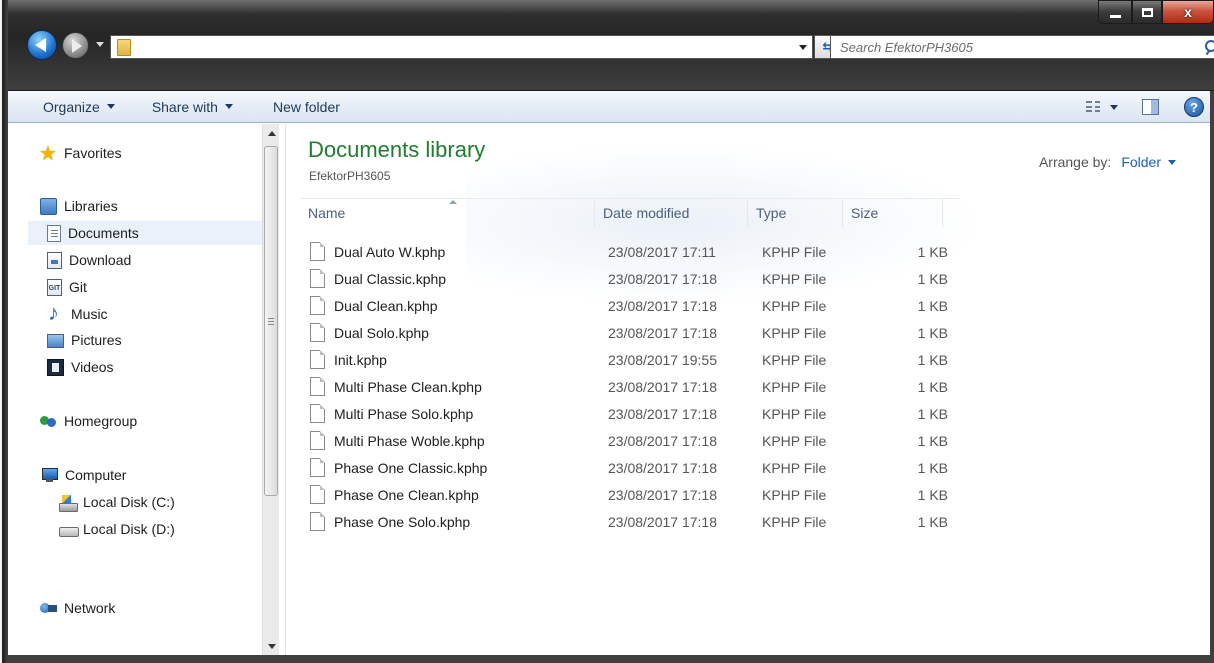 The height and width of the screenshot is (663, 1214). I want to click on search-input, so click(1016, 47).